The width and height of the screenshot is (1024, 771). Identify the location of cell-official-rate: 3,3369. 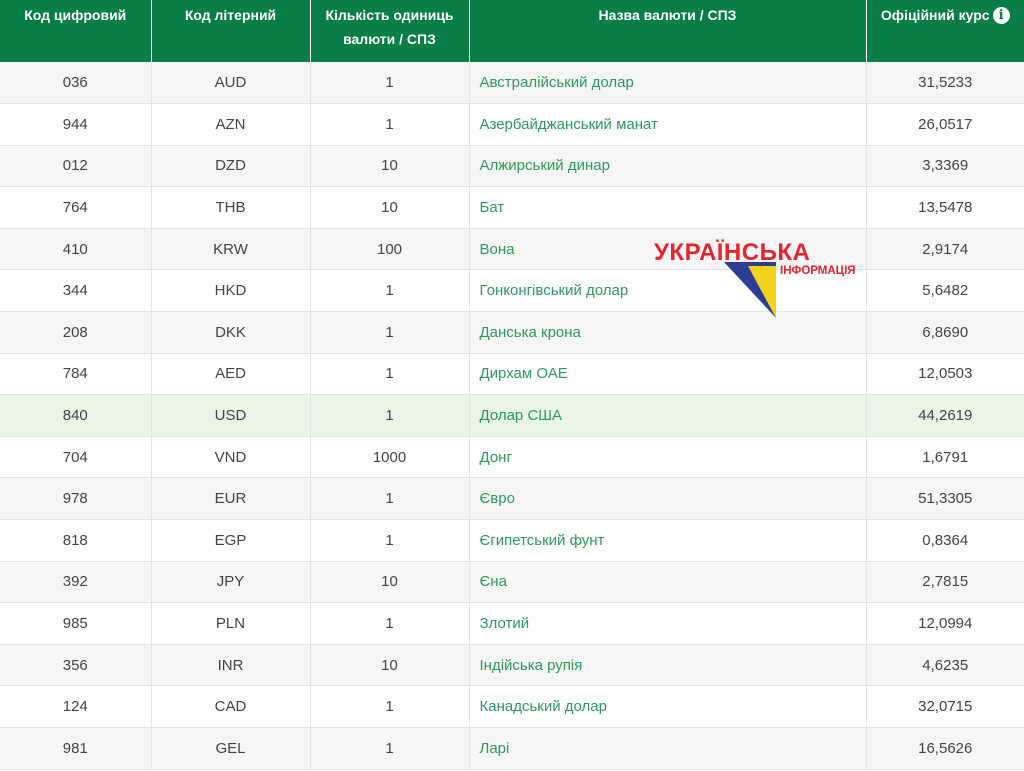
(945, 166).